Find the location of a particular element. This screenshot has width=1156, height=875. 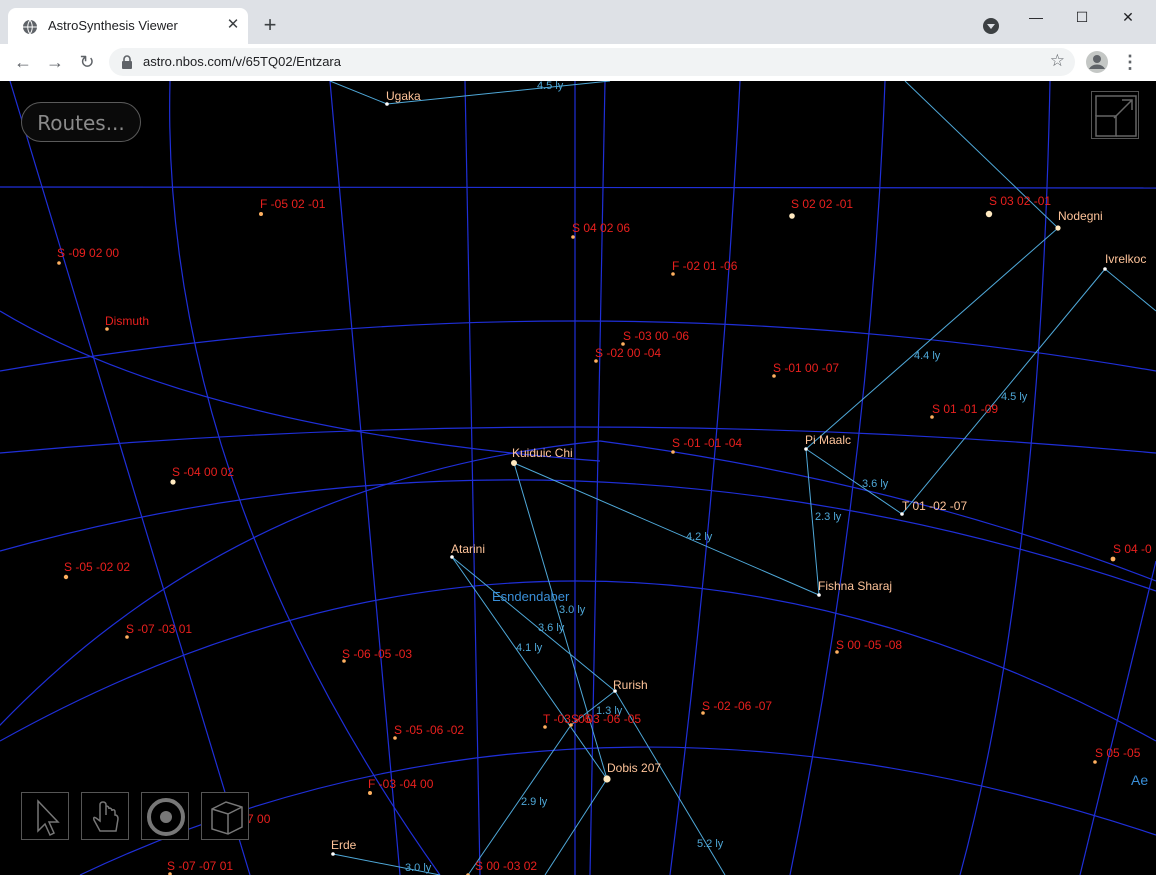

pointer-tool-button is located at coordinates (45, 816).